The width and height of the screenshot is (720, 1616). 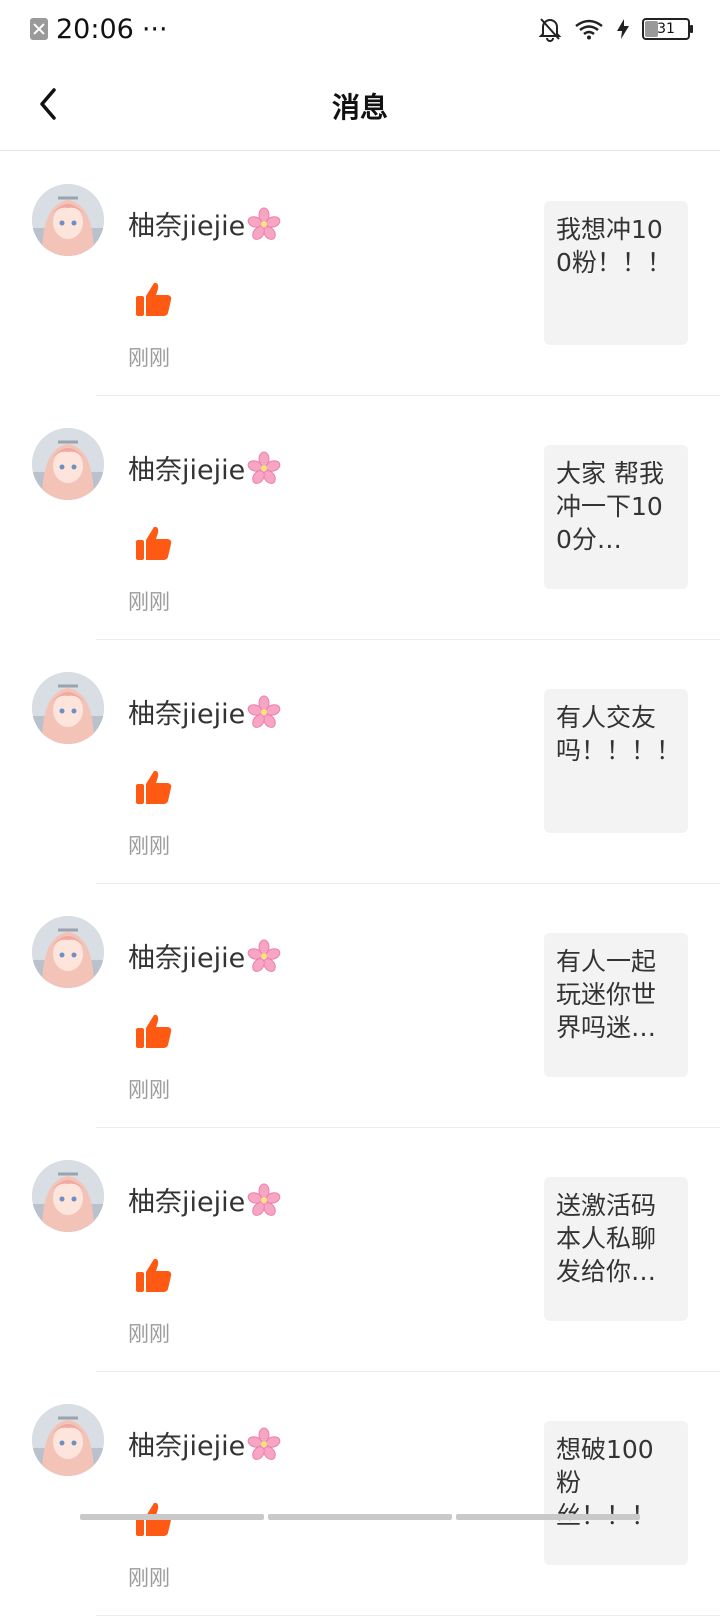 I want to click on battery-icon: 31, so click(x=667, y=29).